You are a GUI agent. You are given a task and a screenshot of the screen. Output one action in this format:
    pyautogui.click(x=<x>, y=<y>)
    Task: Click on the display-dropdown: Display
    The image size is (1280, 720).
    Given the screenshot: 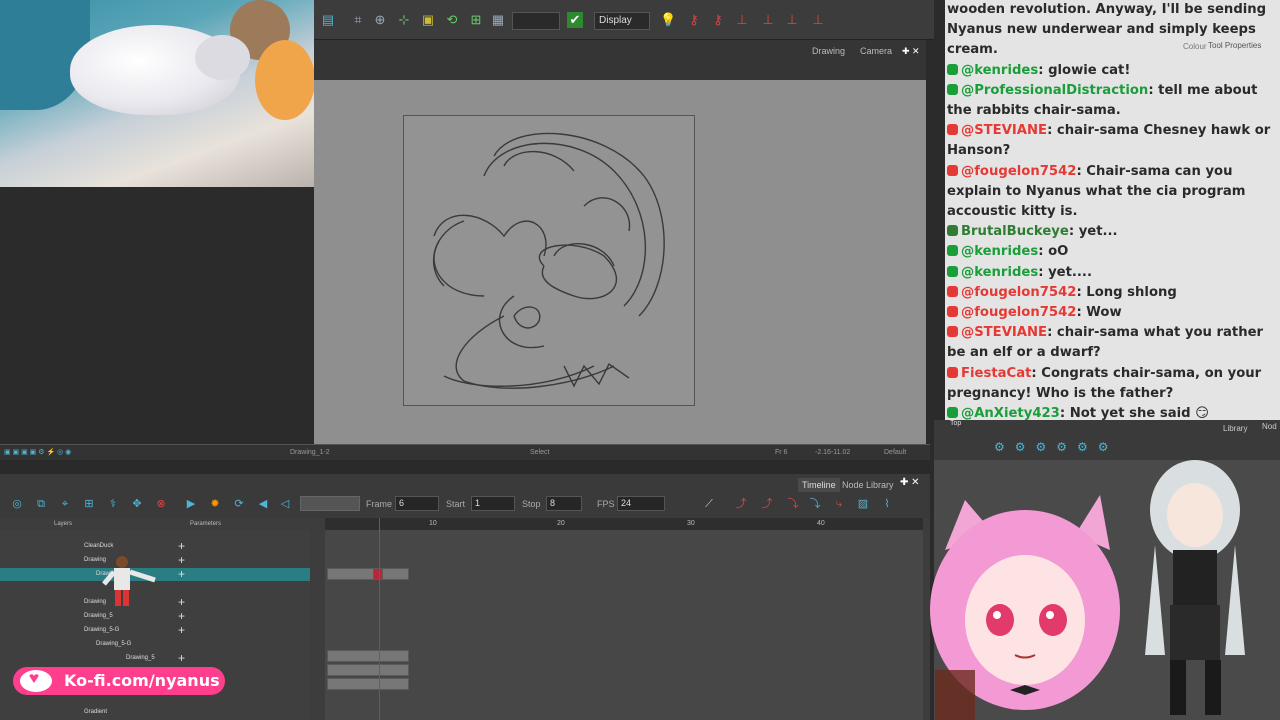 What is the action you would take?
    pyautogui.click(x=622, y=21)
    